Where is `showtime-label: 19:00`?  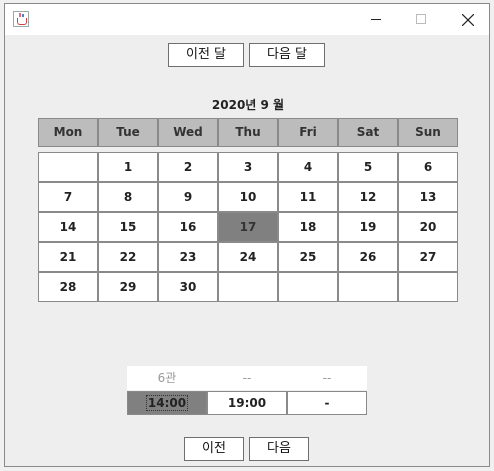
showtime-label: 19:00 is located at coordinates (247, 403).